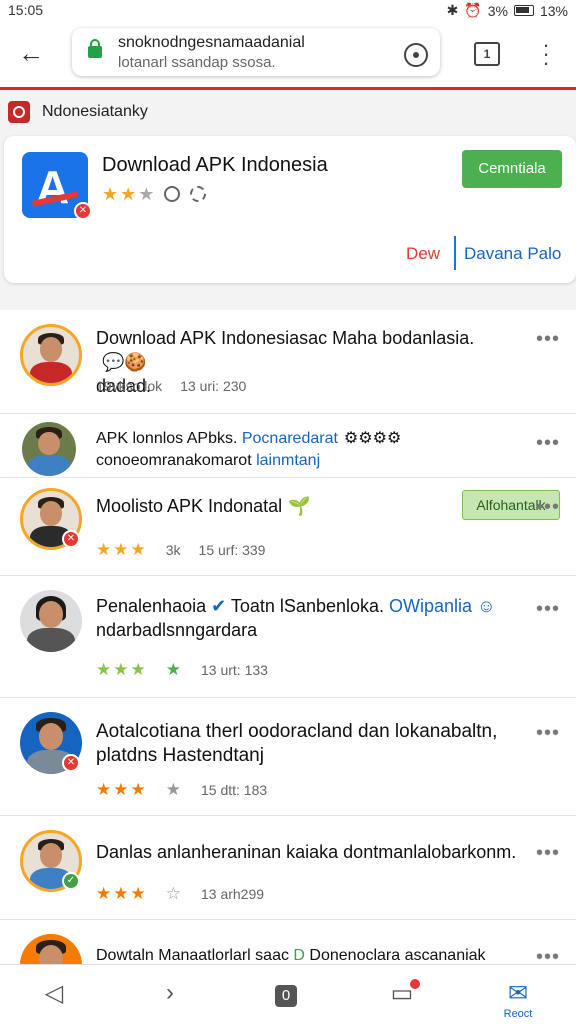 The image size is (576, 1024). Describe the element at coordinates (54, 997) in the screenshot. I see `triangle-back-icon: ◁` at that location.